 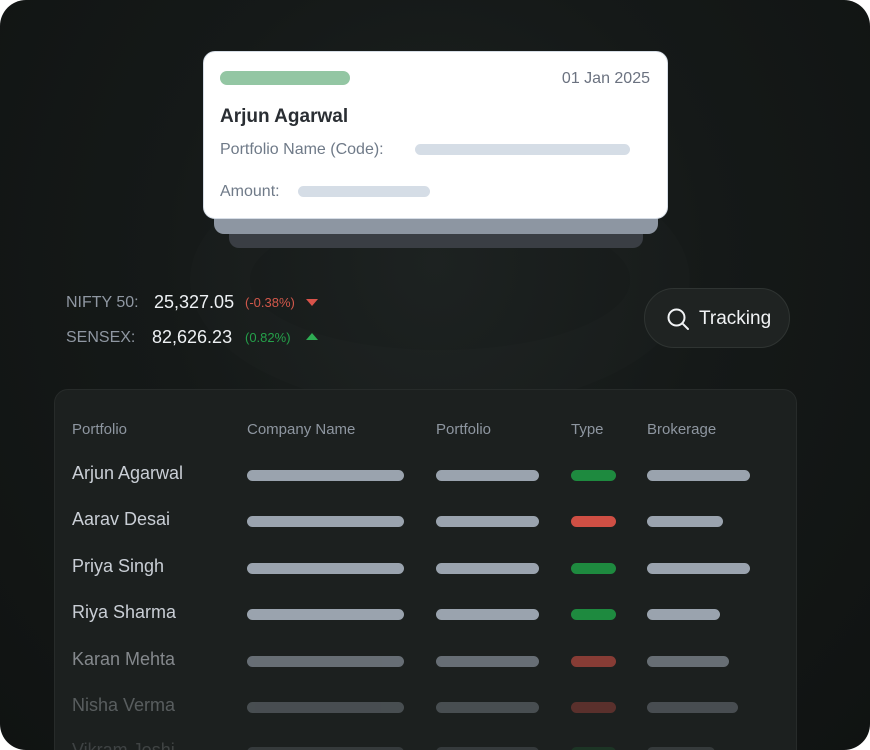 I want to click on row-name: Priya Singh, so click(x=118, y=566).